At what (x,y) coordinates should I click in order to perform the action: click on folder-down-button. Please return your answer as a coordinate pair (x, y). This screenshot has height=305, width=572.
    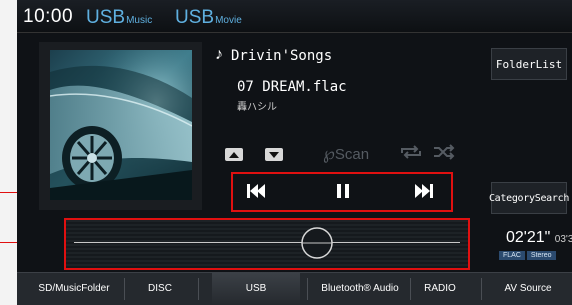
    Looking at the image, I should click on (274, 154).